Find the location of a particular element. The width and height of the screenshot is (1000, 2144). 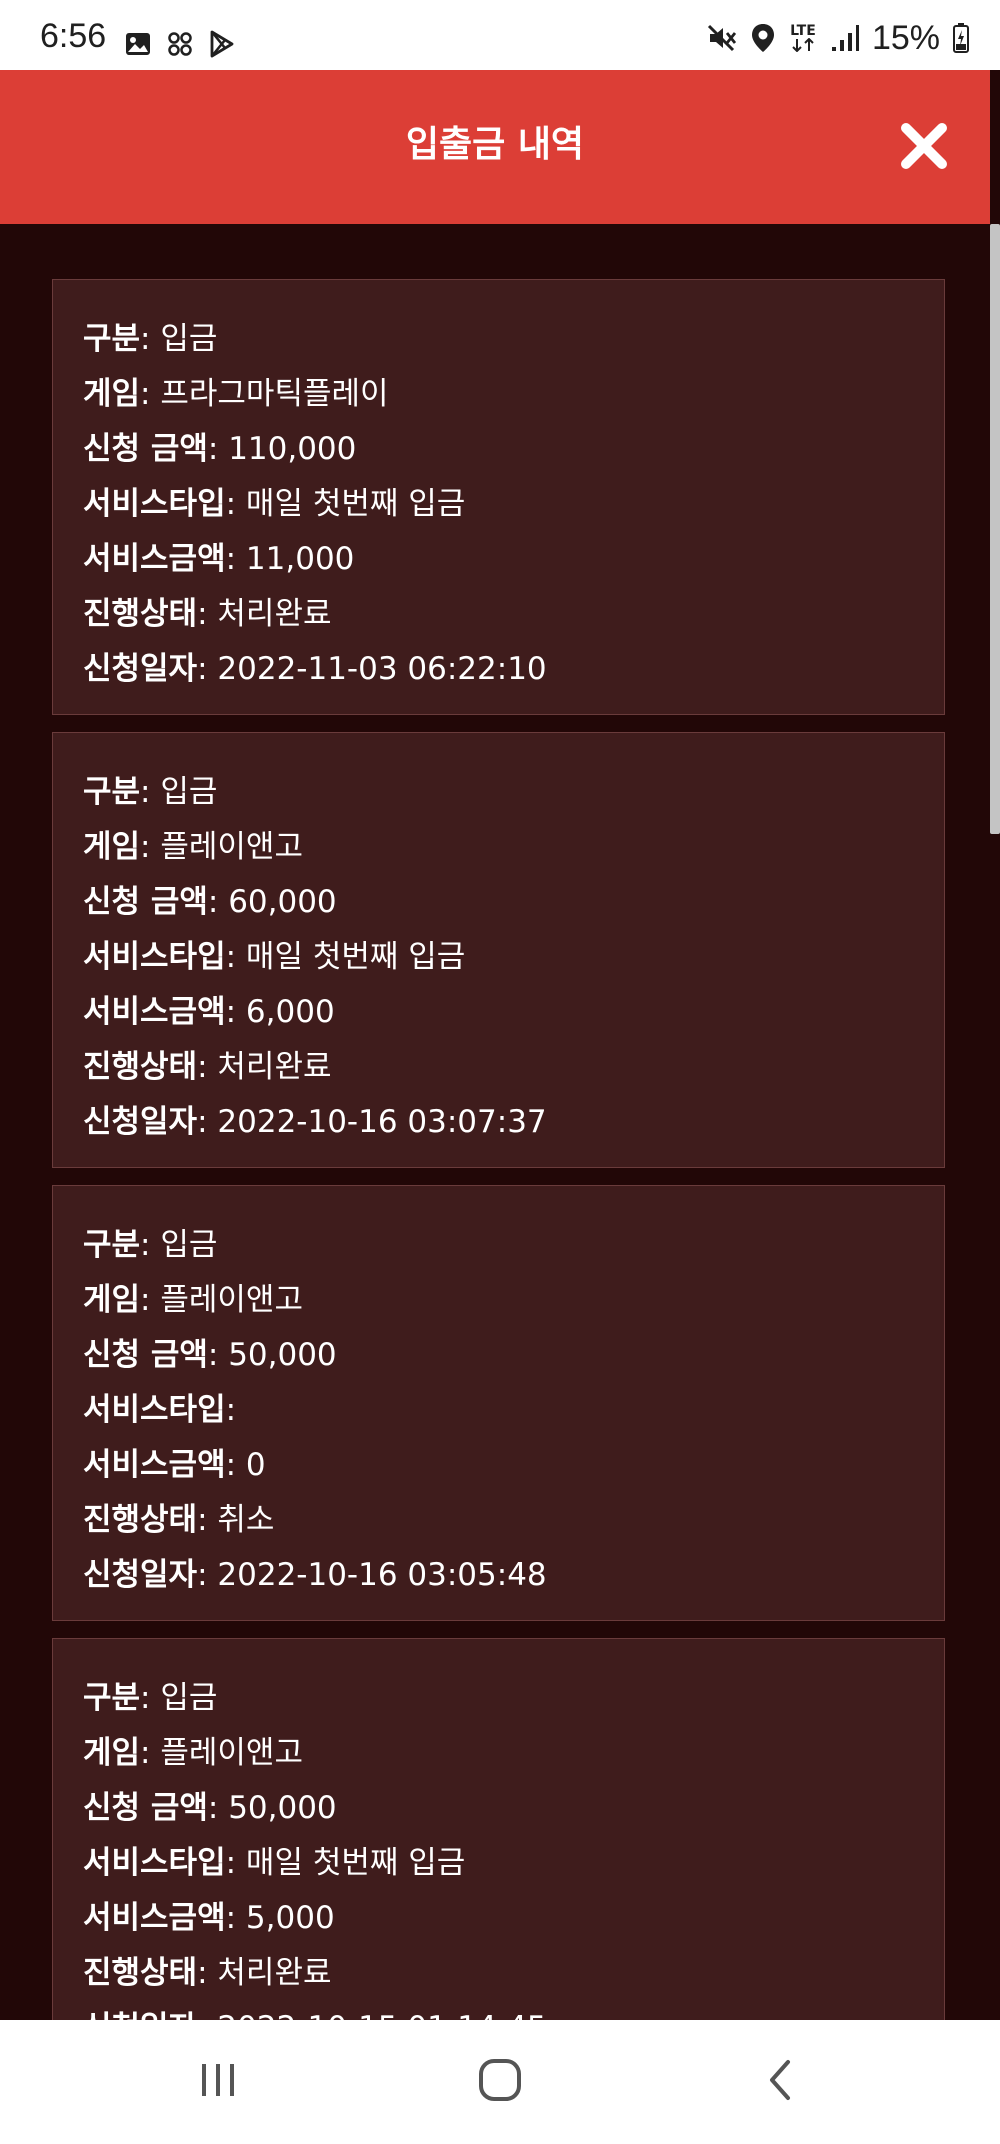

navigation-bar is located at coordinates (500, 2082).